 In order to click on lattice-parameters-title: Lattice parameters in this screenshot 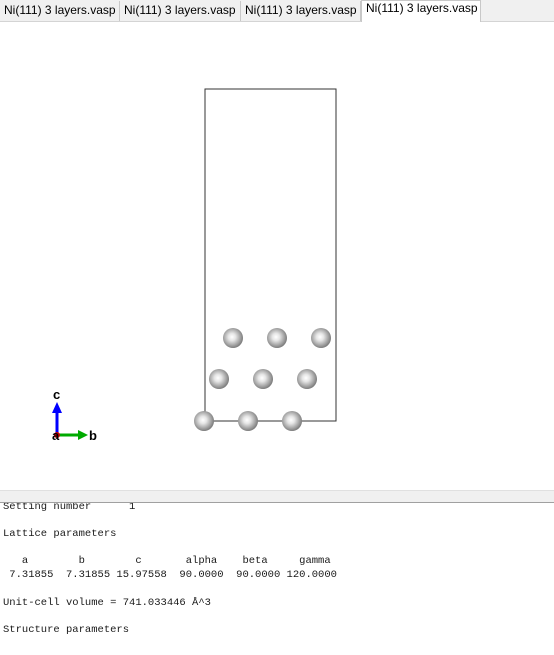, I will do `click(60, 534)`.